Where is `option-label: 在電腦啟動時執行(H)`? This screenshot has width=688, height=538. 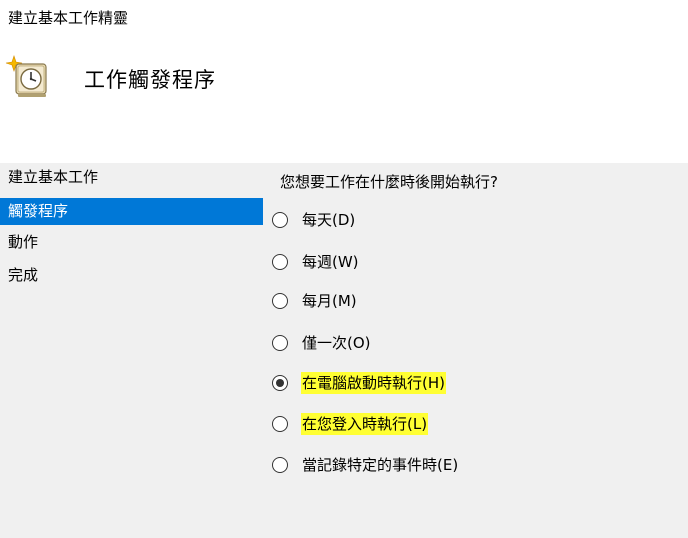 option-label: 在電腦啟動時執行(H) is located at coordinates (373, 383).